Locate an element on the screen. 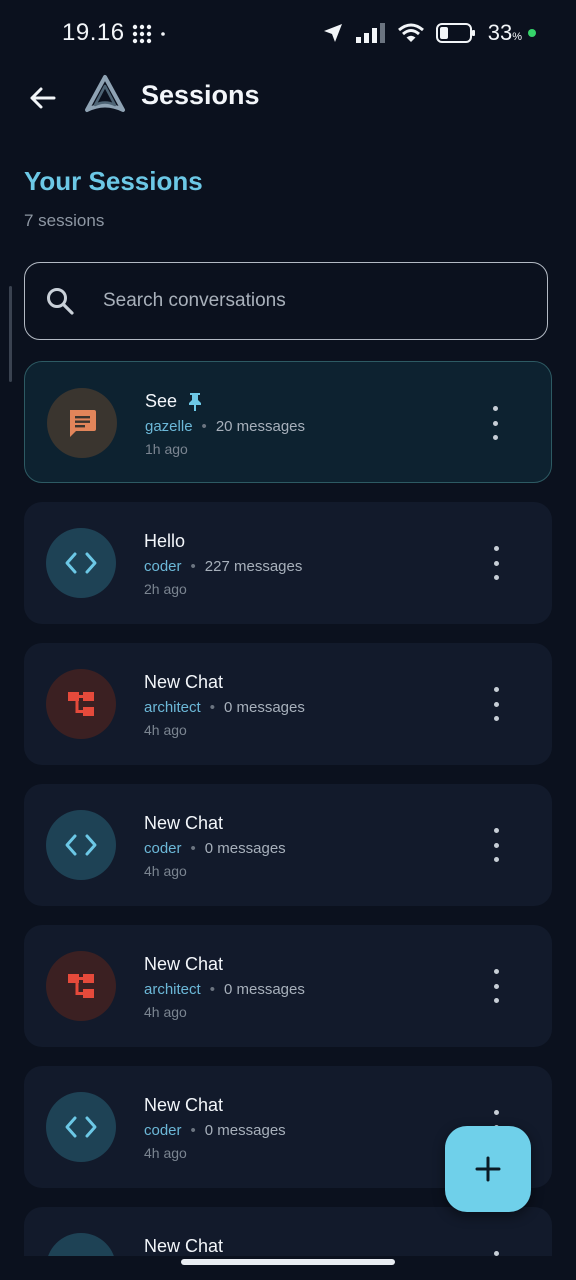 This screenshot has width=576, height=1280. home-indicator is located at coordinates (288, 1262).